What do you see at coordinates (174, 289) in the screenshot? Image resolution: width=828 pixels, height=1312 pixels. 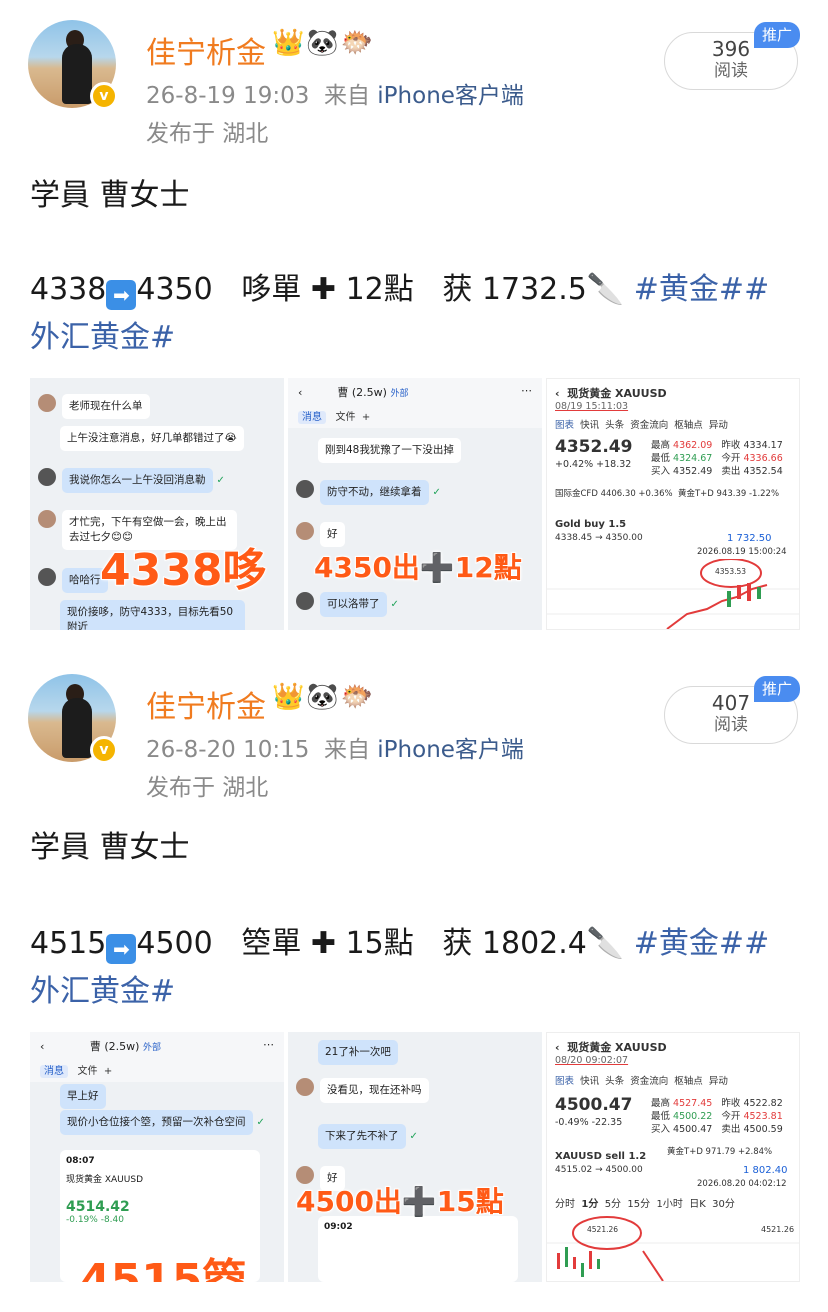 I see `exit-price: 4350` at bounding box center [174, 289].